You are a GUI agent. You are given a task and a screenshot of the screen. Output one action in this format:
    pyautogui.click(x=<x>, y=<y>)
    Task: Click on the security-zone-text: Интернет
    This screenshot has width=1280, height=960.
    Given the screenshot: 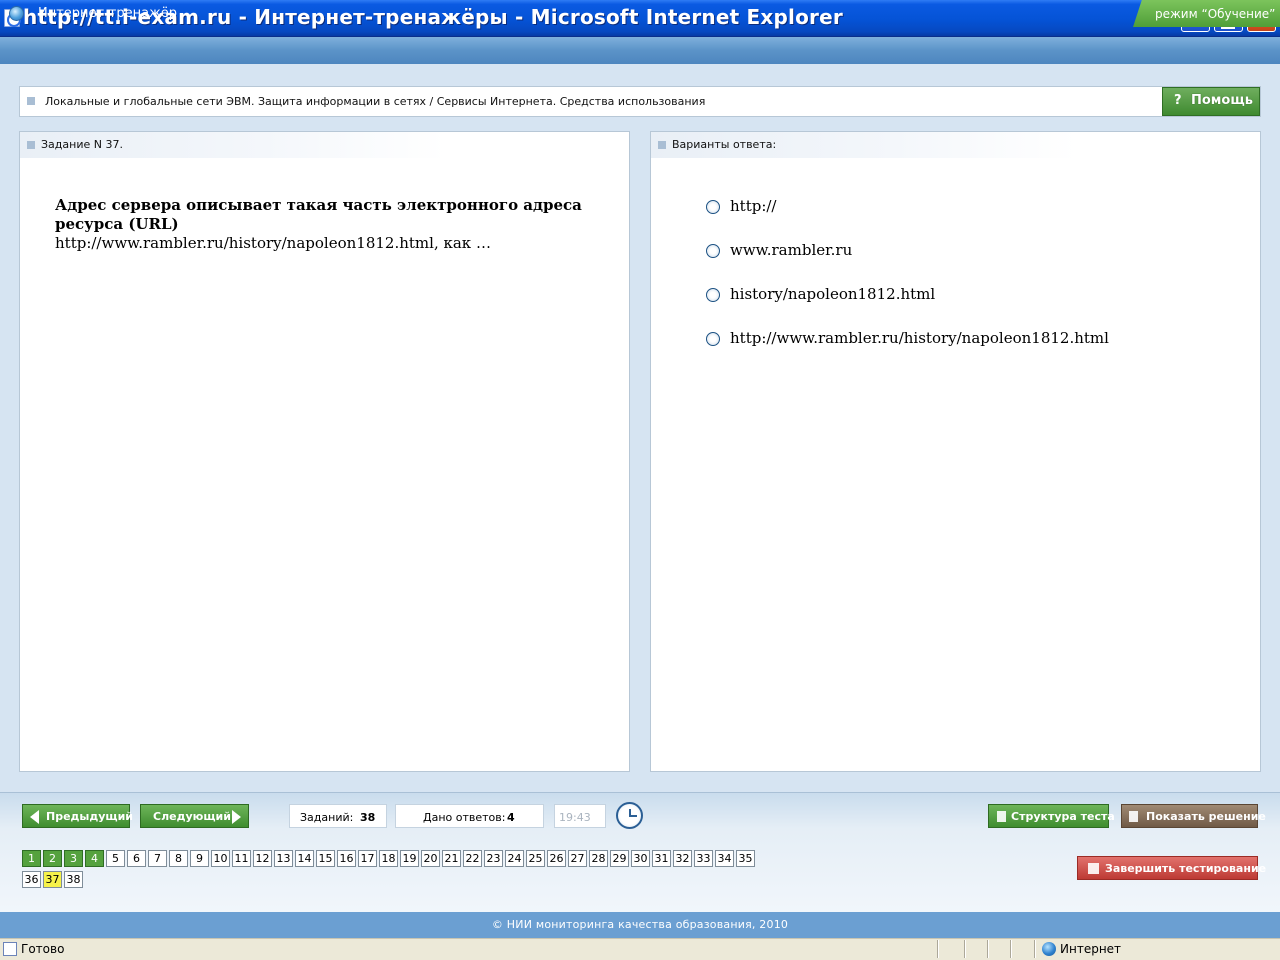 What is the action you would take?
    pyautogui.click(x=1091, y=949)
    